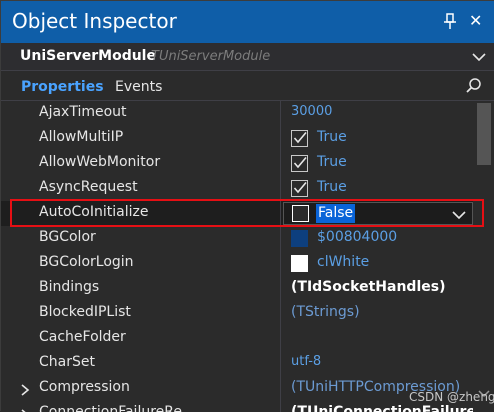 The height and width of the screenshot is (412, 494). I want to click on property-value: $00804000, so click(357, 237).